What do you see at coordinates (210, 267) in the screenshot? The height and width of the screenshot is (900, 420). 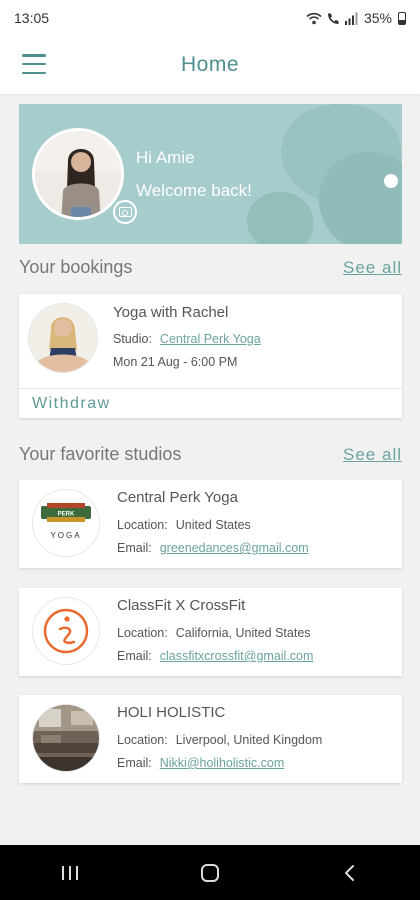 I see `bookings-header: Your bookings See all` at bounding box center [210, 267].